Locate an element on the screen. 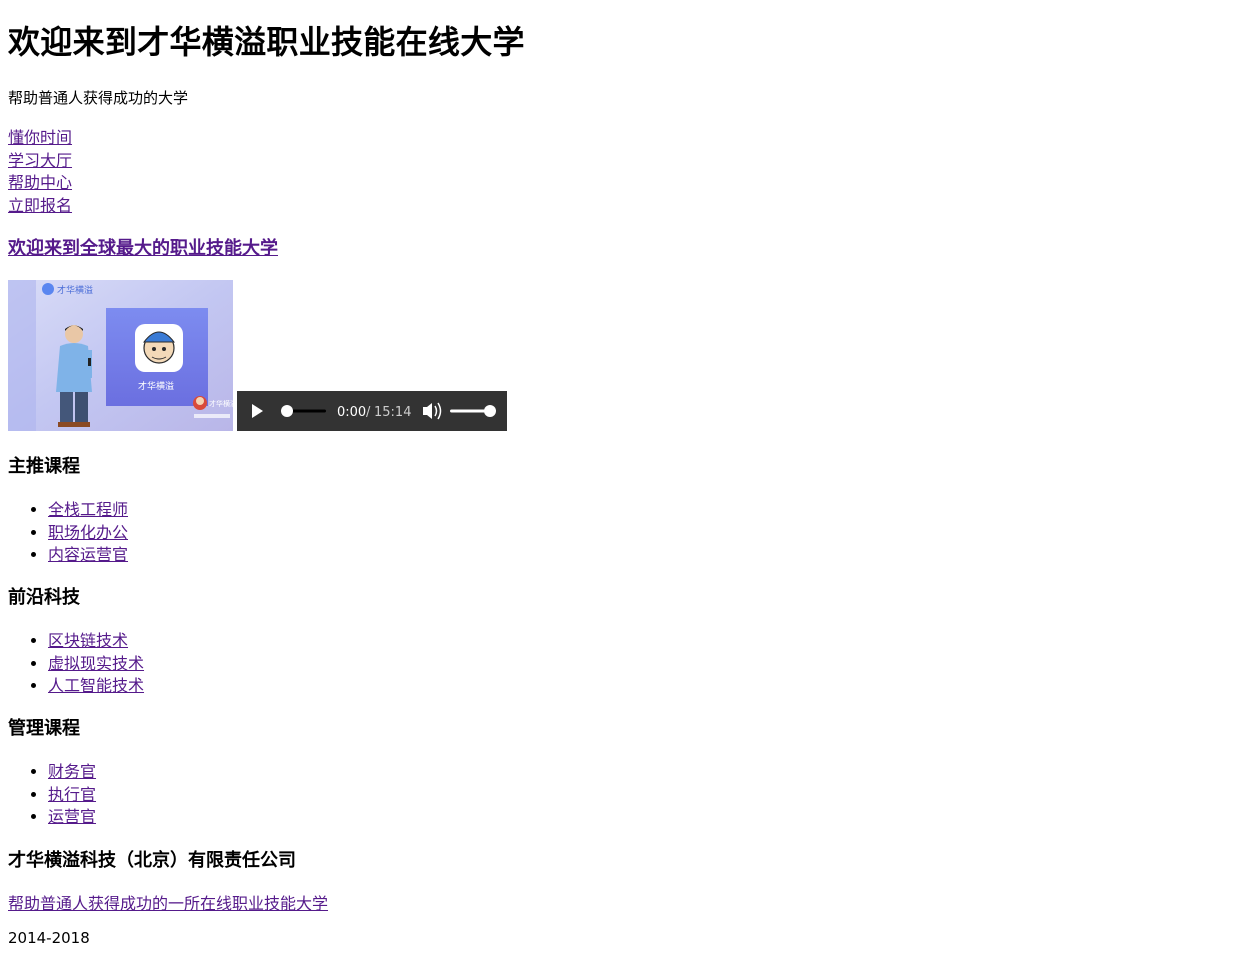  list-item: 财务官 is located at coordinates (72, 772).